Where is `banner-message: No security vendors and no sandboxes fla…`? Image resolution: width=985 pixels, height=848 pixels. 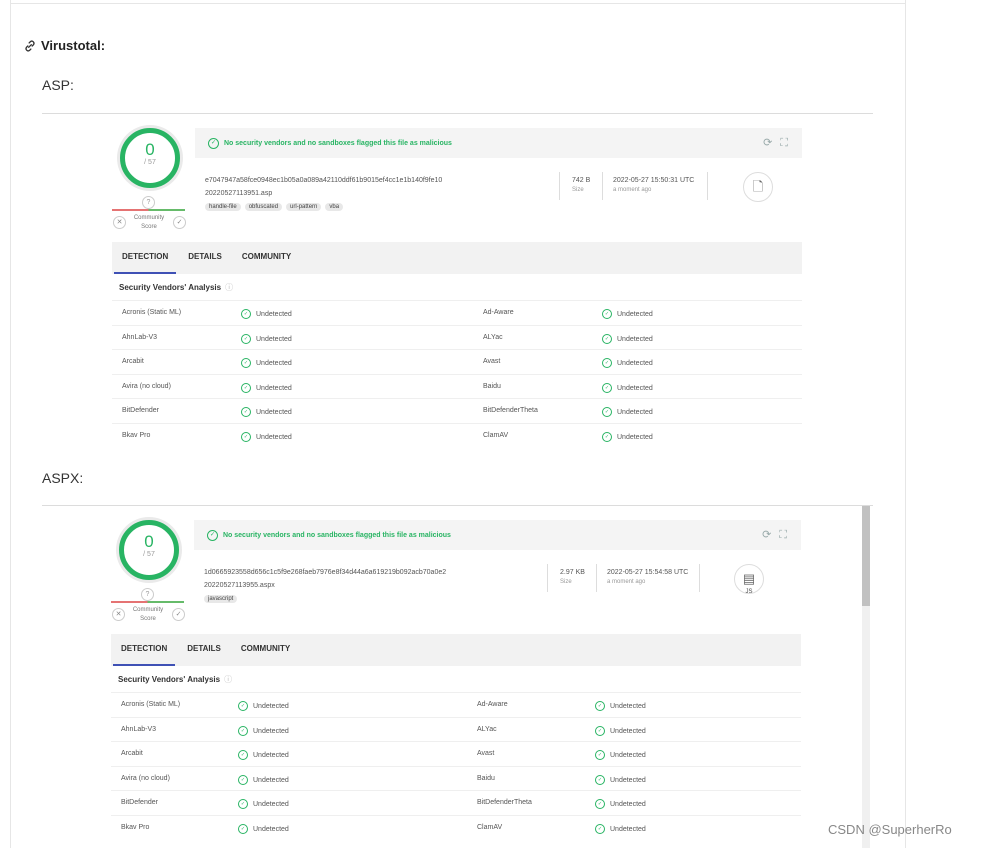
banner-message: No security vendors and no sandboxes fla… is located at coordinates (338, 143).